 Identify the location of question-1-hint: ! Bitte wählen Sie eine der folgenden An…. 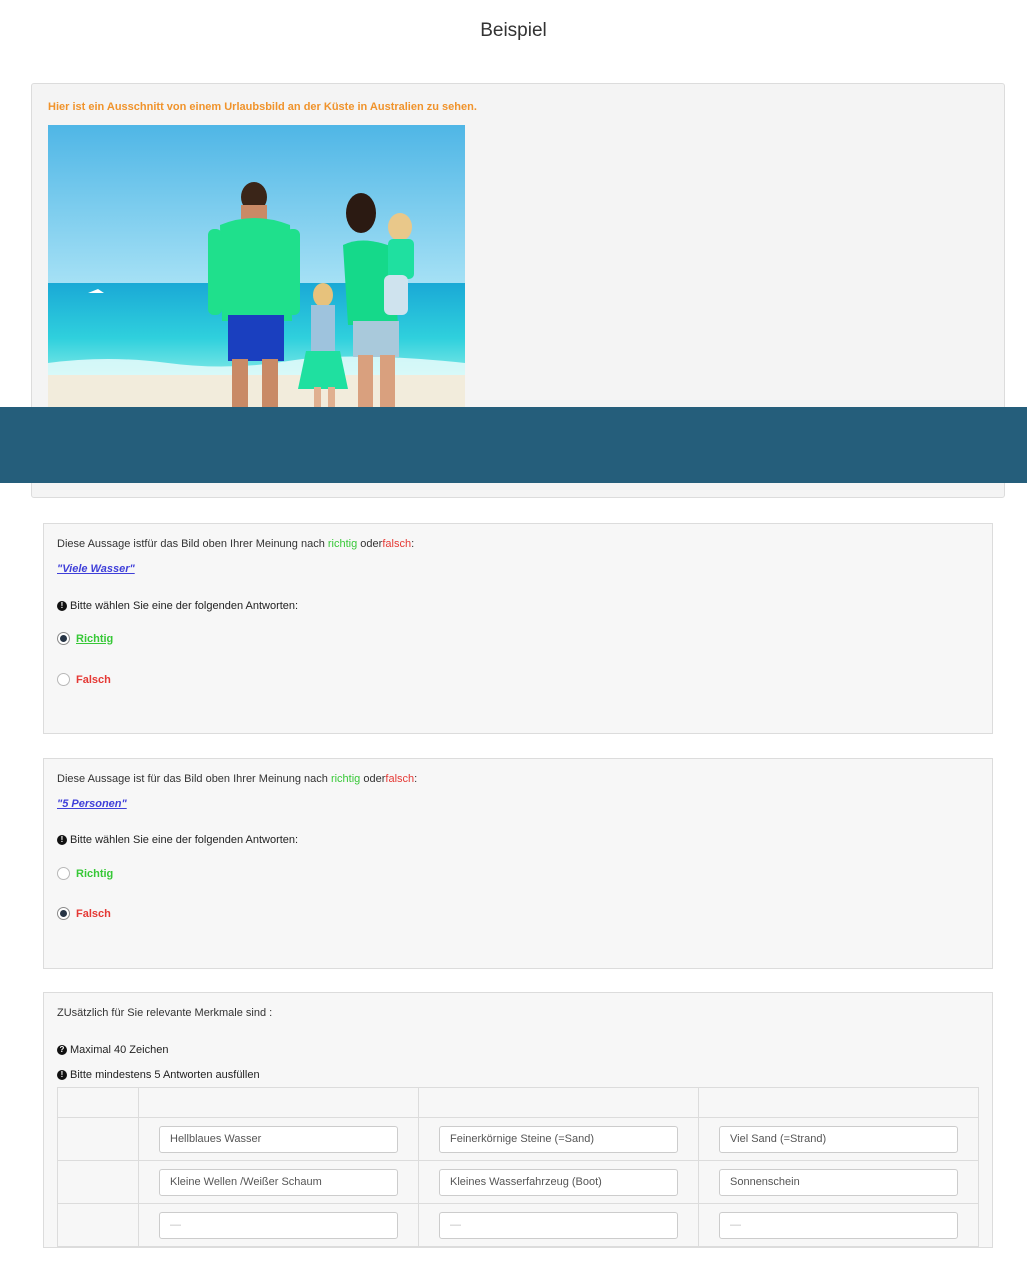
(177, 606).